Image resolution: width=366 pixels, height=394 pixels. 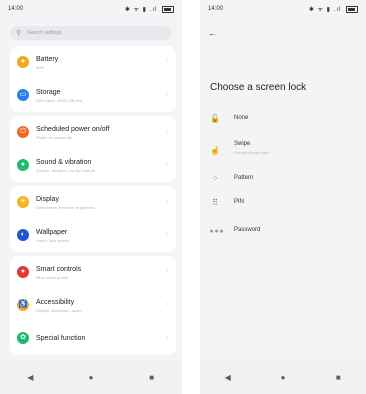 I want to click on item-title: Wallpaper, so click(x=52, y=232).